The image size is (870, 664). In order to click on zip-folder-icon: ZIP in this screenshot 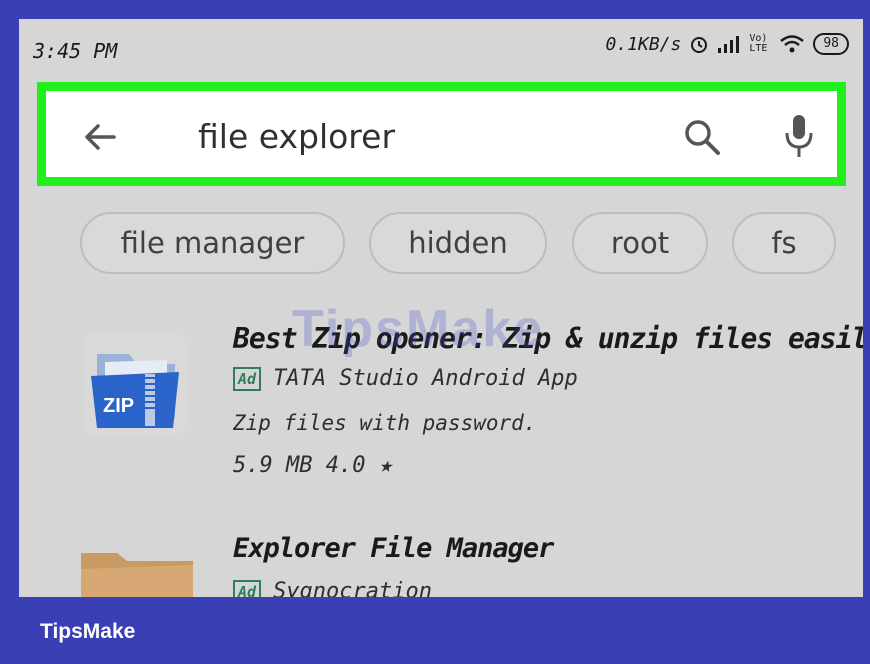, I will do `click(135, 391)`.